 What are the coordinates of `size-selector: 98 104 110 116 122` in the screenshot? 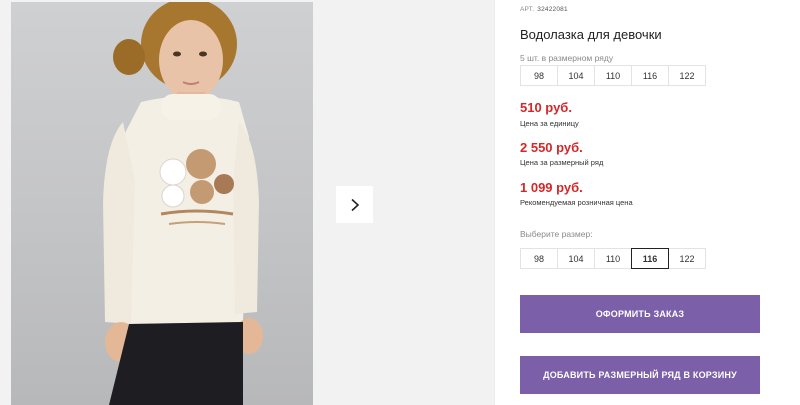 It's located at (613, 258).